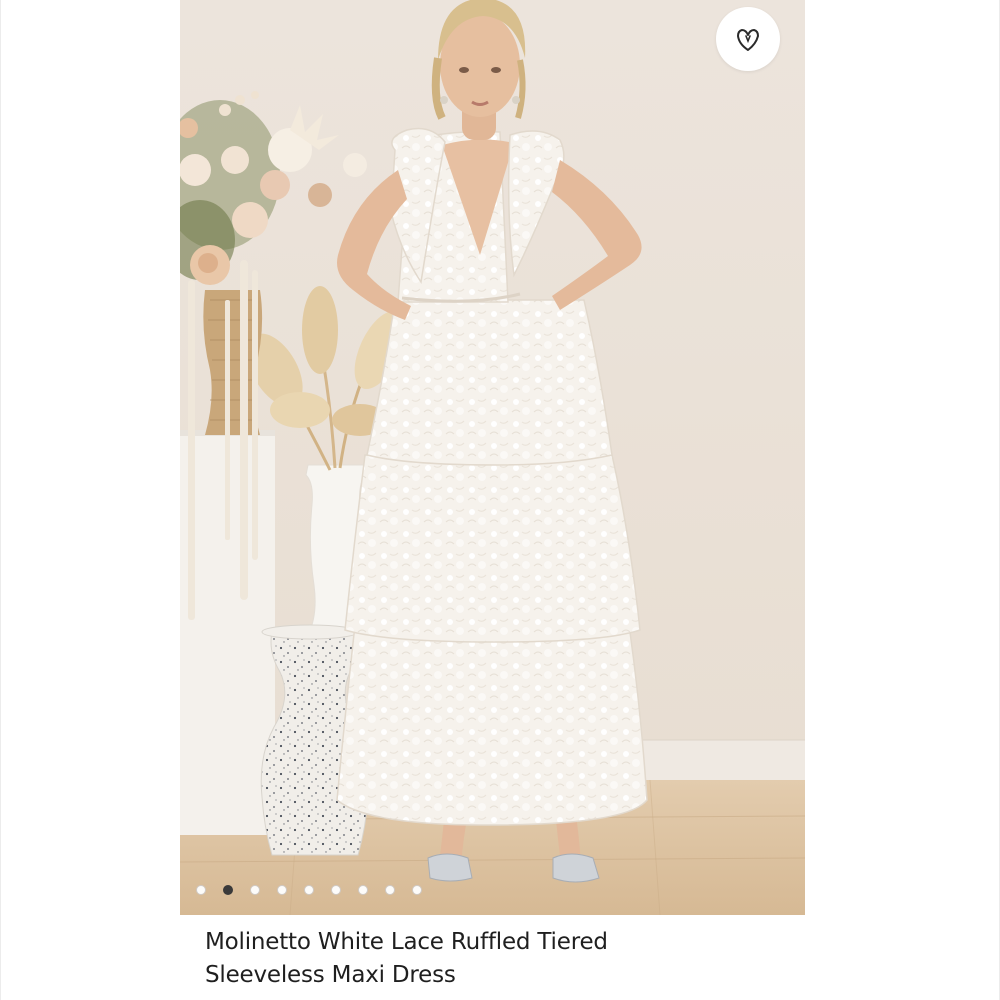 Image resolution: width=1000 pixels, height=1000 pixels. Describe the element at coordinates (228, 890) in the screenshot. I see `pager-dot-active` at that location.